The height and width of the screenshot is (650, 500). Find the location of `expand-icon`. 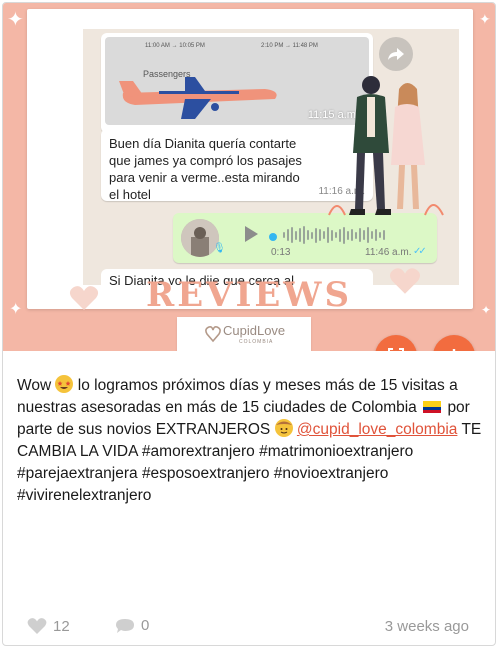

expand-icon is located at coordinates (396, 349).